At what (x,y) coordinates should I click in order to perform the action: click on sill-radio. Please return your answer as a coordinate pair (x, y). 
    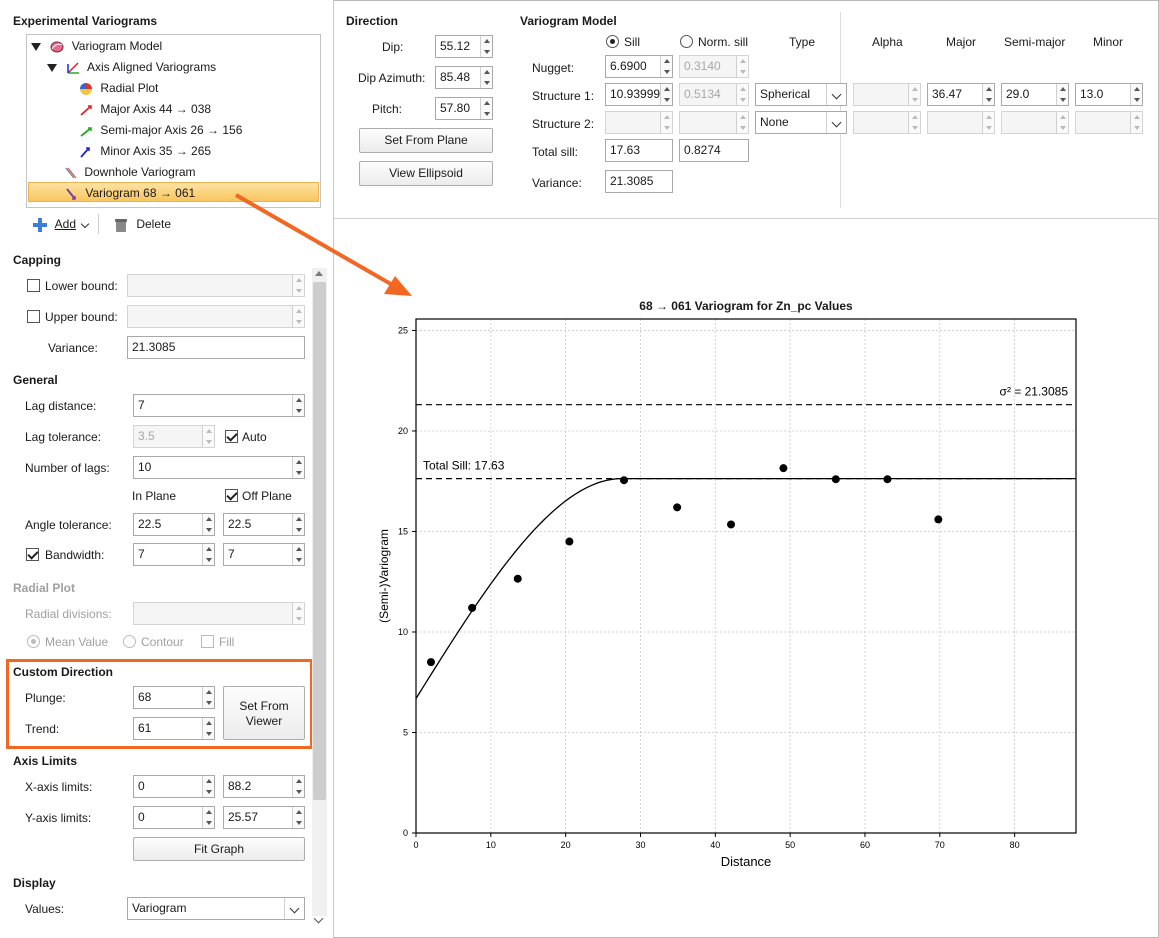
    Looking at the image, I should click on (612, 41).